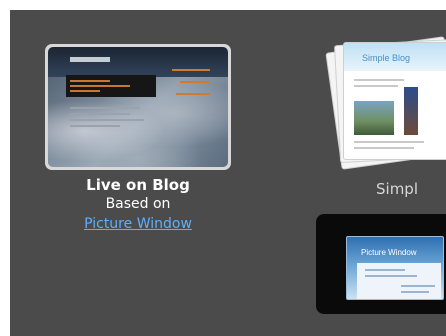 This screenshot has width=446, height=336. I want to click on live-template-preview, so click(138, 107).